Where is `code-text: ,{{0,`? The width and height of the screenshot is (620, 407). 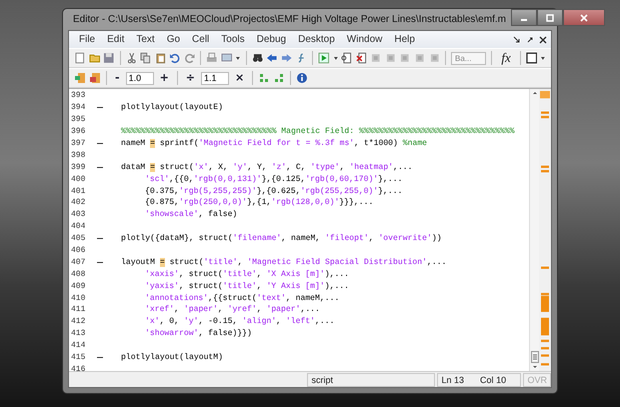
code-text: ,{{0, is located at coordinates (181, 179).